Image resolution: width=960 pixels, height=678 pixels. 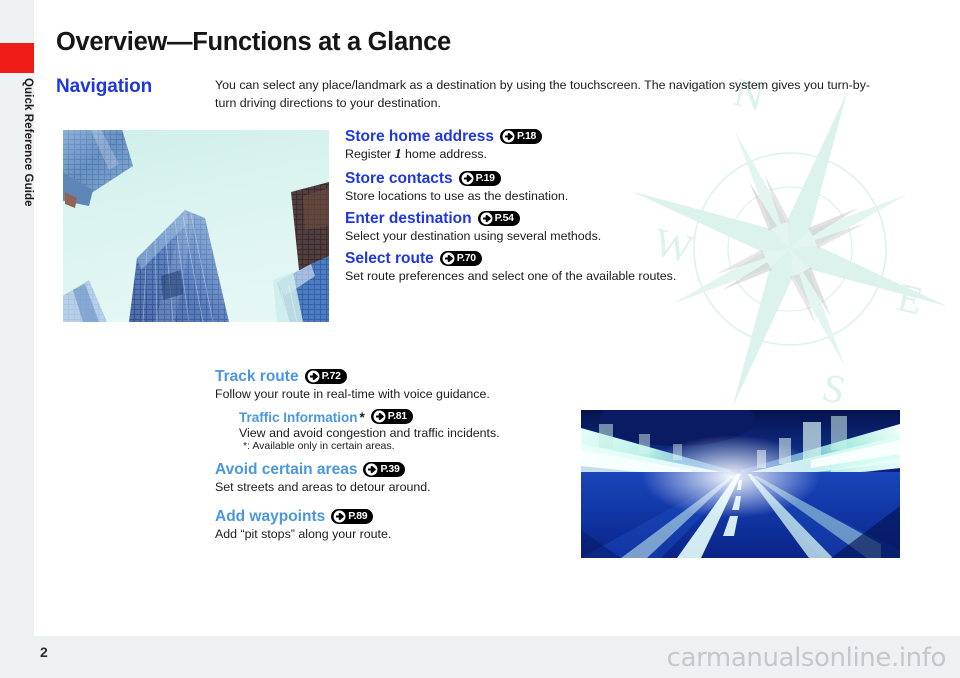 What do you see at coordinates (806, 658) in the screenshot?
I see `site-watermark: carmanualsonline.info` at bounding box center [806, 658].